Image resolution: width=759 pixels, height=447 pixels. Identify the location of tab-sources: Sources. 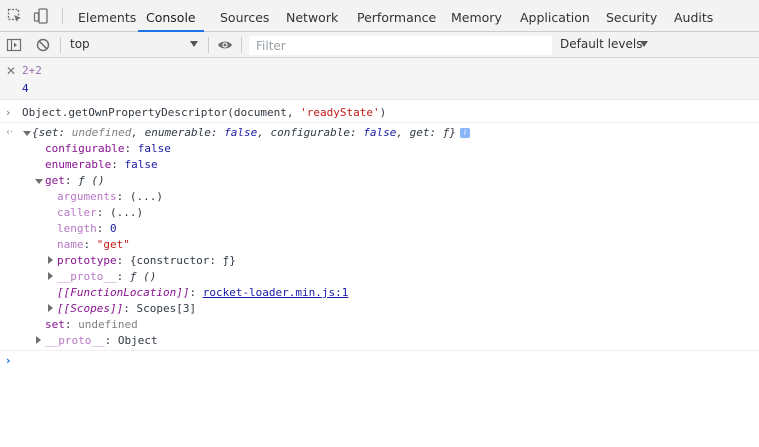
(244, 16).